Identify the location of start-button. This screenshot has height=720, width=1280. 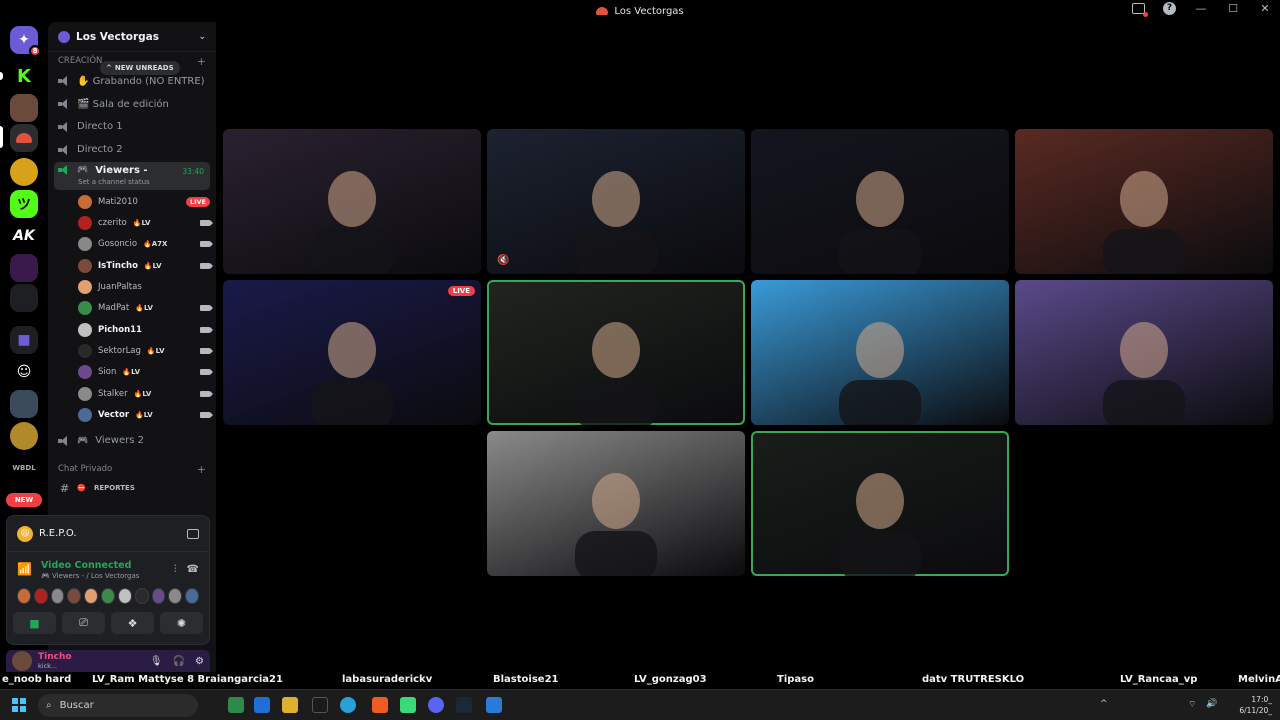
(19, 705).